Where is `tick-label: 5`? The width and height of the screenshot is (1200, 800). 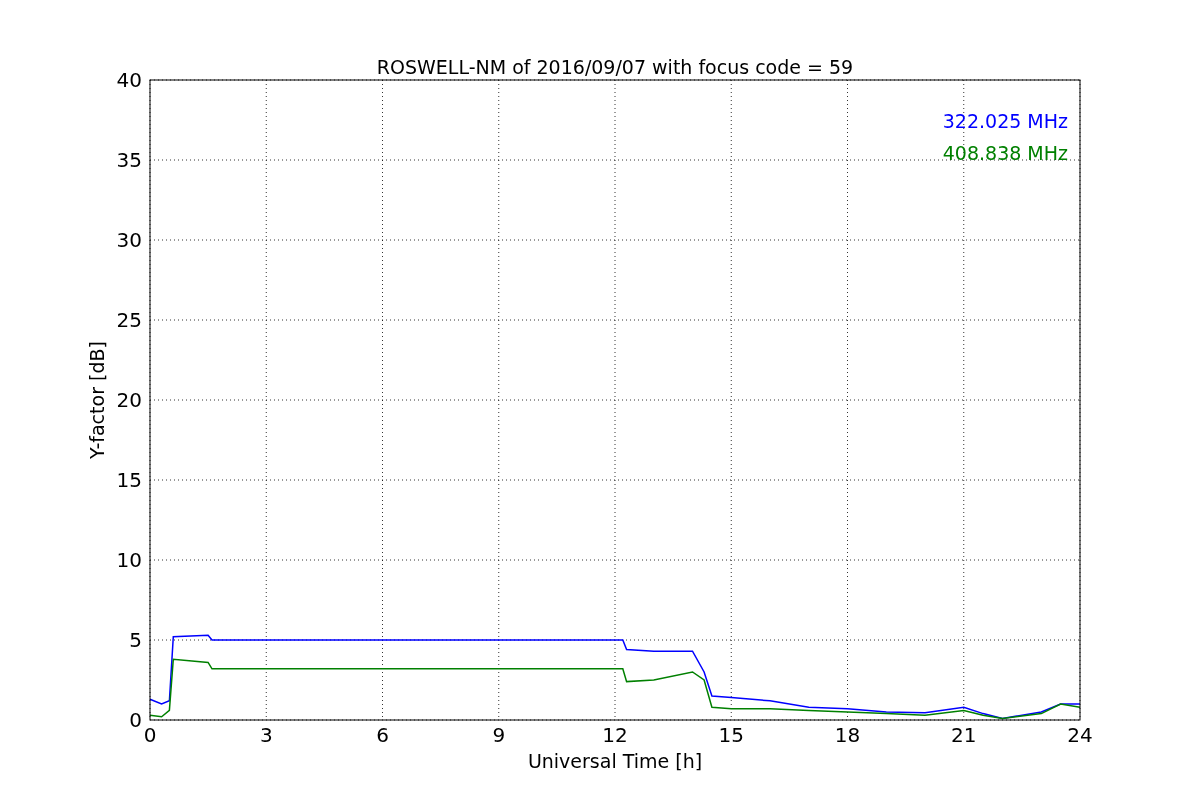
tick-label: 5 is located at coordinates (135, 640).